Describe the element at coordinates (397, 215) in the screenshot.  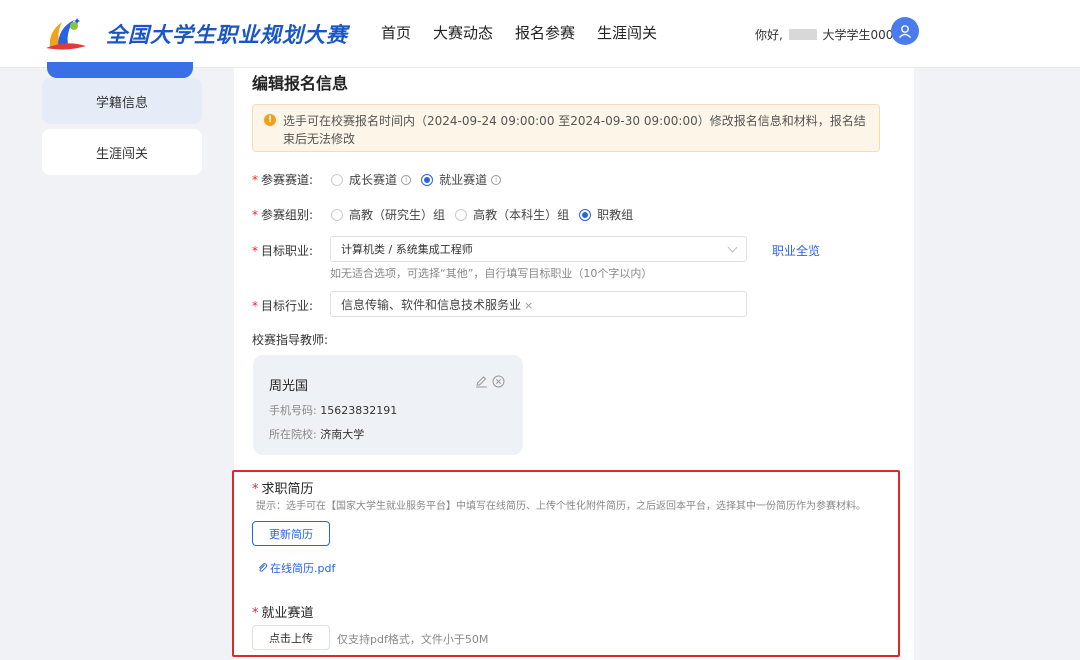
I see `radio-label: 高教（研究生）组` at that location.